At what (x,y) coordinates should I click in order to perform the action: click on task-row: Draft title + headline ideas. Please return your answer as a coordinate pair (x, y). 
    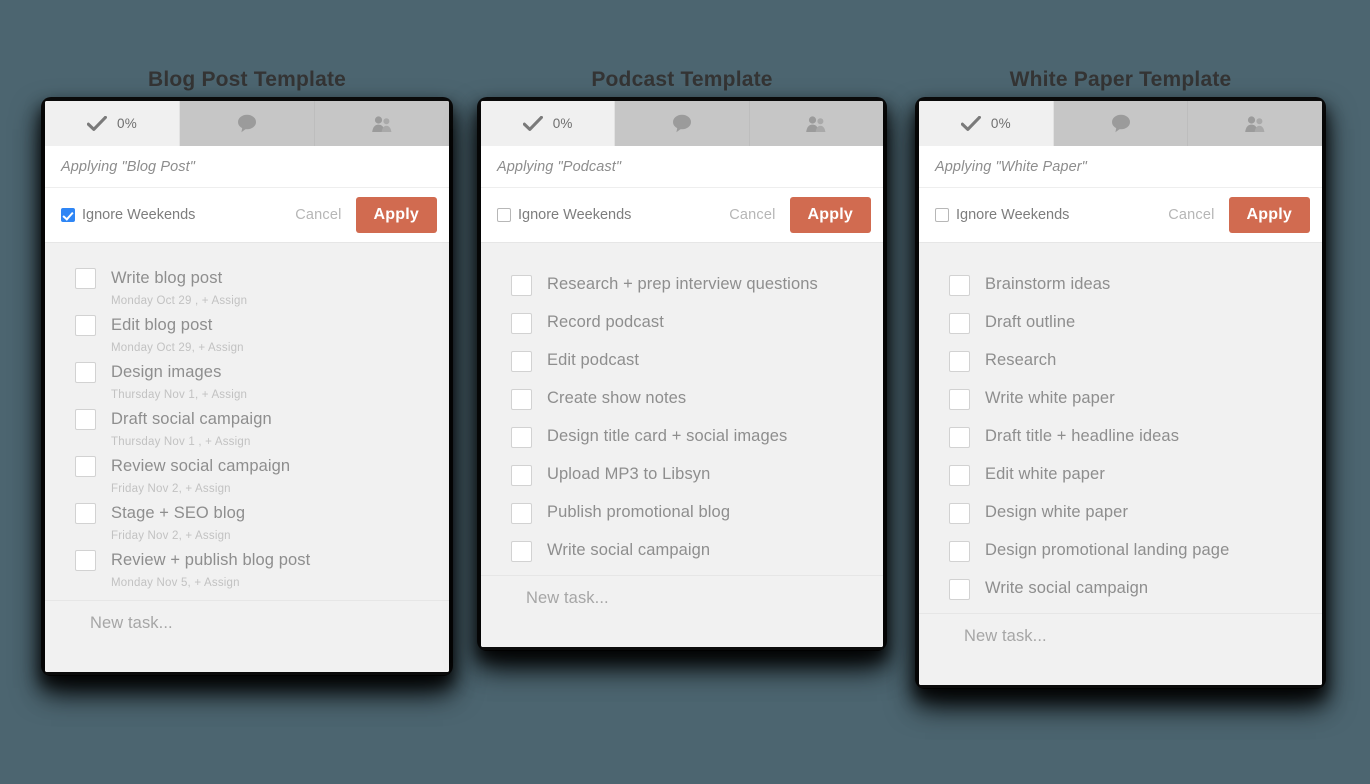
    Looking at the image, I should click on (1120, 436).